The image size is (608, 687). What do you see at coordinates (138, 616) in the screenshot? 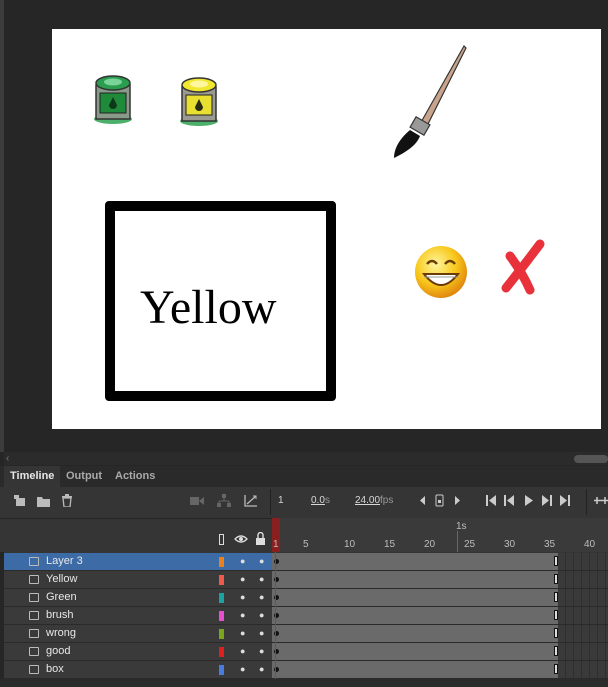
I see `layer-row-brush: brush ● ●` at bounding box center [138, 616].